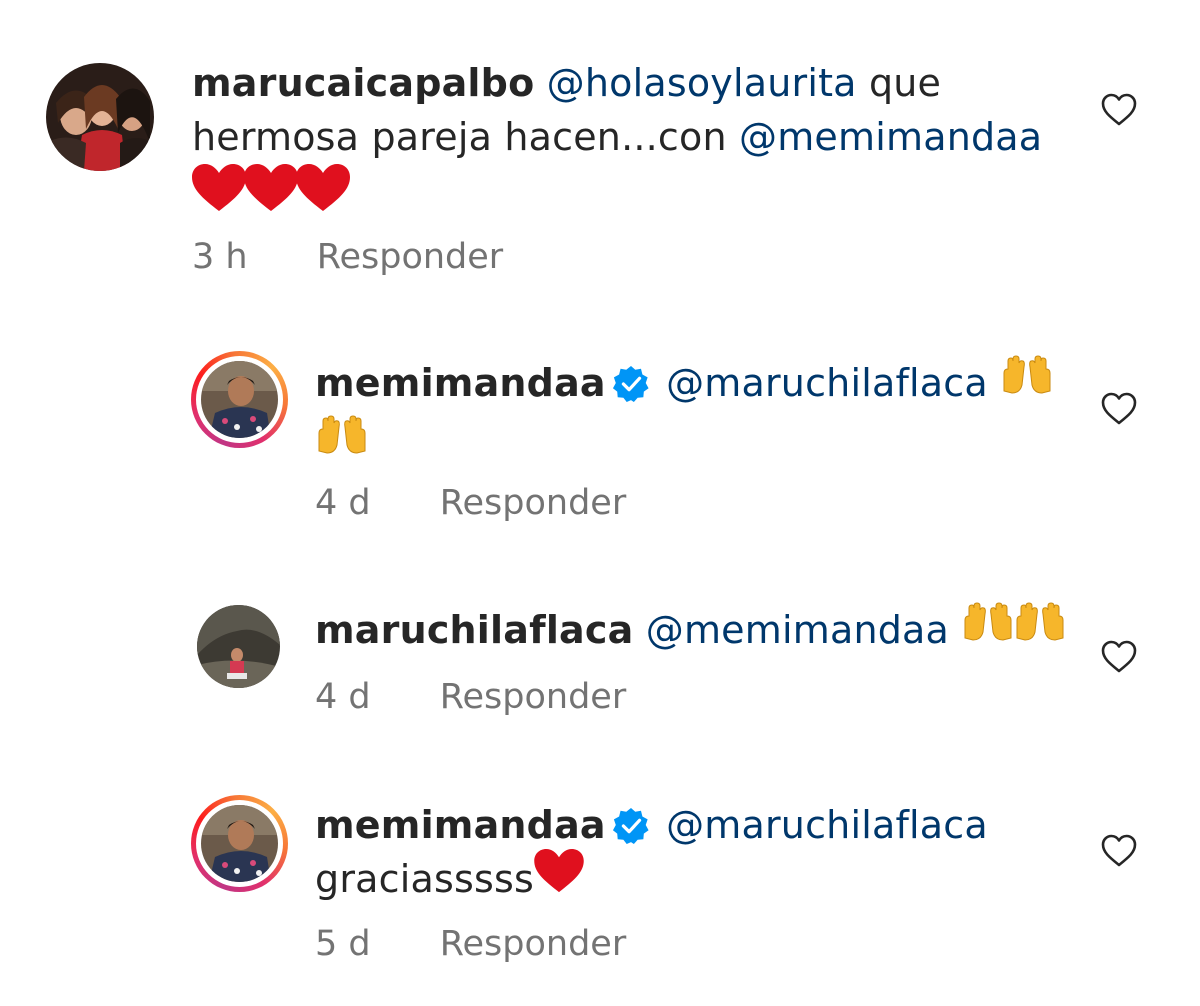 Image resolution: width=1200 pixels, height=1006 pixels. Describe the element at coordinates (695, 411) in the screenshot. I see `comment-text: memimandaa @maruchilaflaca` at that location.